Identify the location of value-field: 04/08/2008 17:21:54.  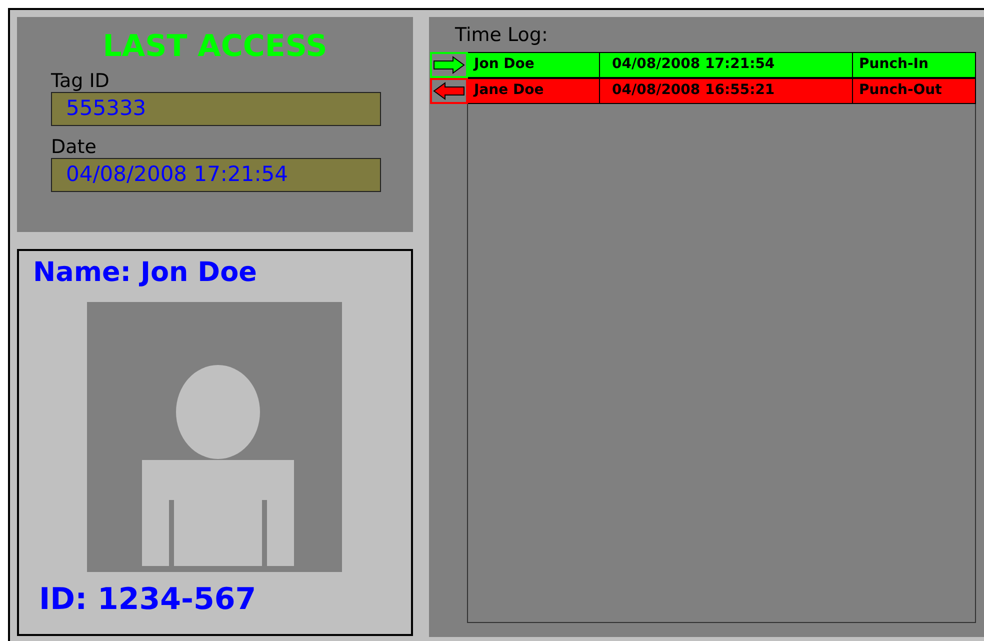
(216, 175).